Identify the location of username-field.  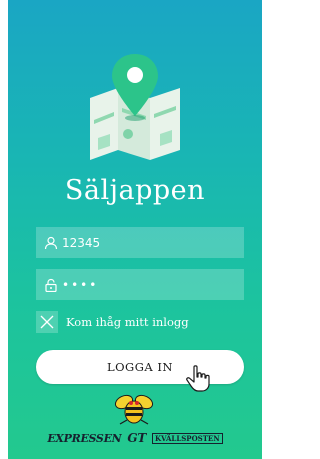
(140, 242).